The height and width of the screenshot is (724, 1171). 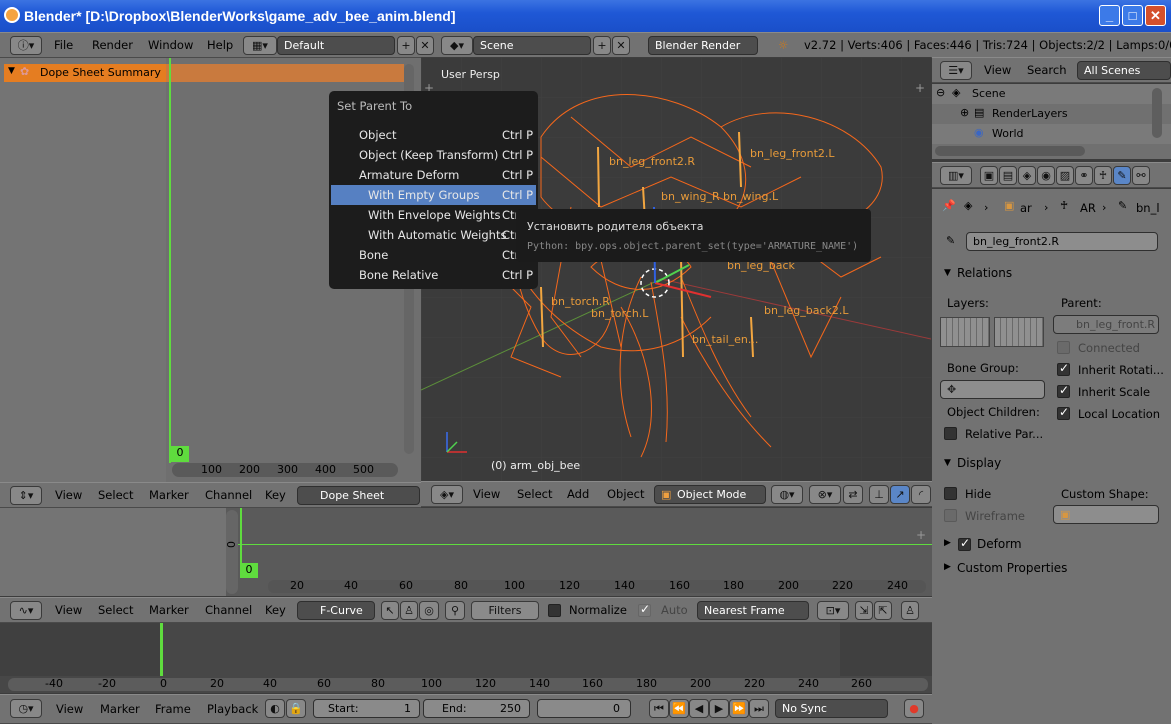 What do you see at coordinates (554, 610) in the screenshot?
I see `normalize-checkbox` at bounding box center [554, 610].